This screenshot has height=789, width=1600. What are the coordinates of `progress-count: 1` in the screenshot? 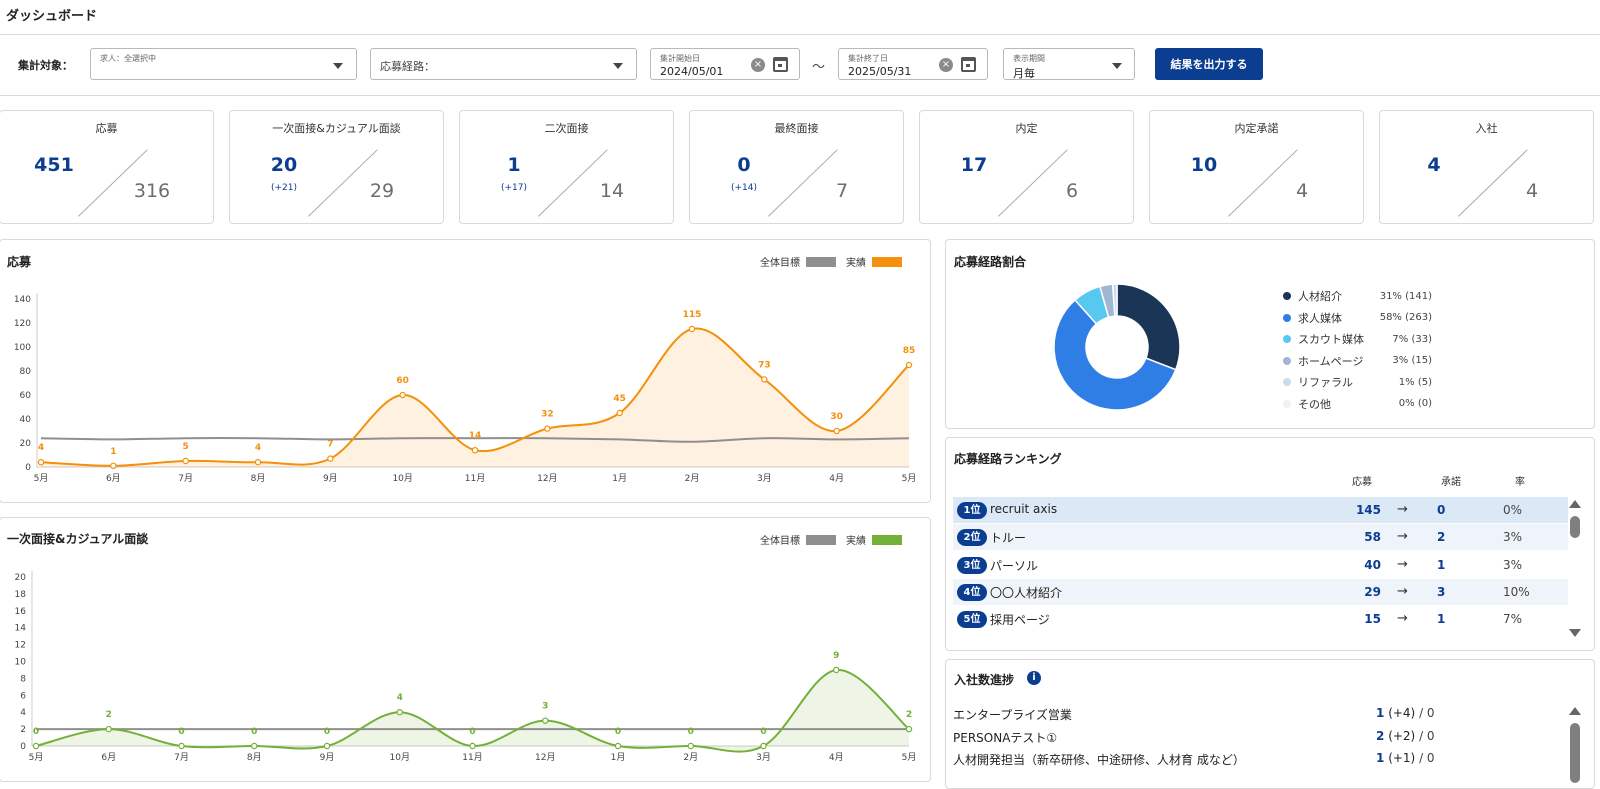 It's located at (1380, 713).